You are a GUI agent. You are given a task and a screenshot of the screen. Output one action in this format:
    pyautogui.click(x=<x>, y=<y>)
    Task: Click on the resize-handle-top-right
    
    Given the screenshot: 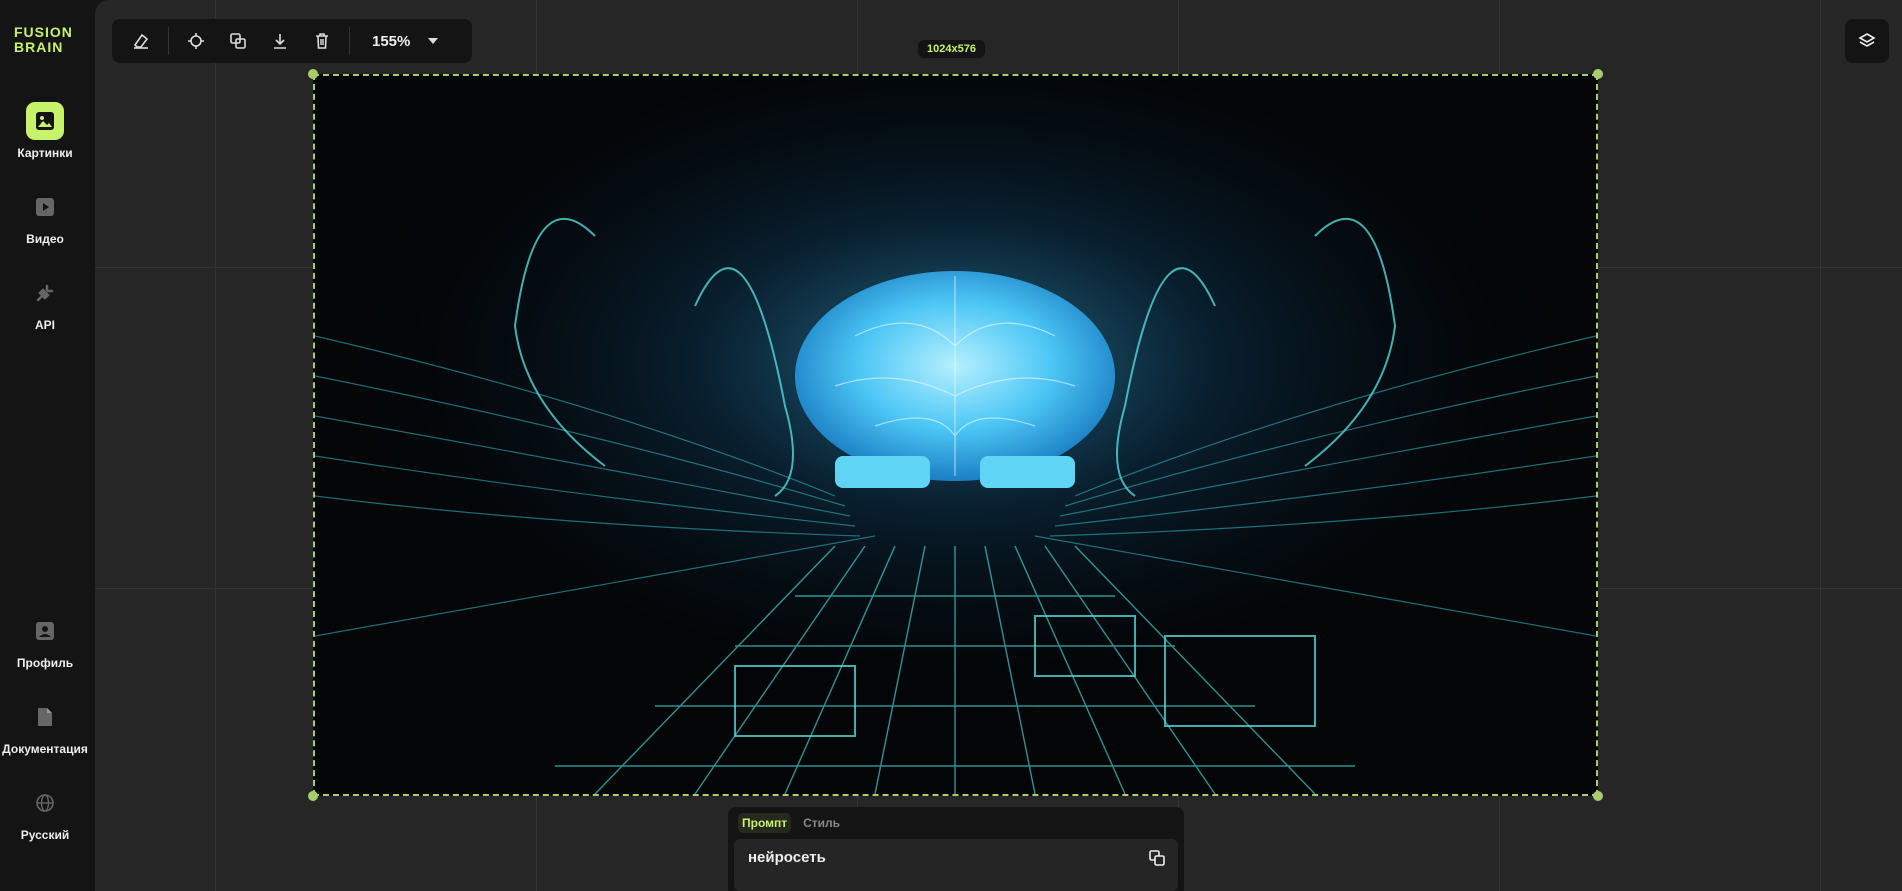 What is the action you would take?
    pyautogui.click(x=1598, y=74)
    